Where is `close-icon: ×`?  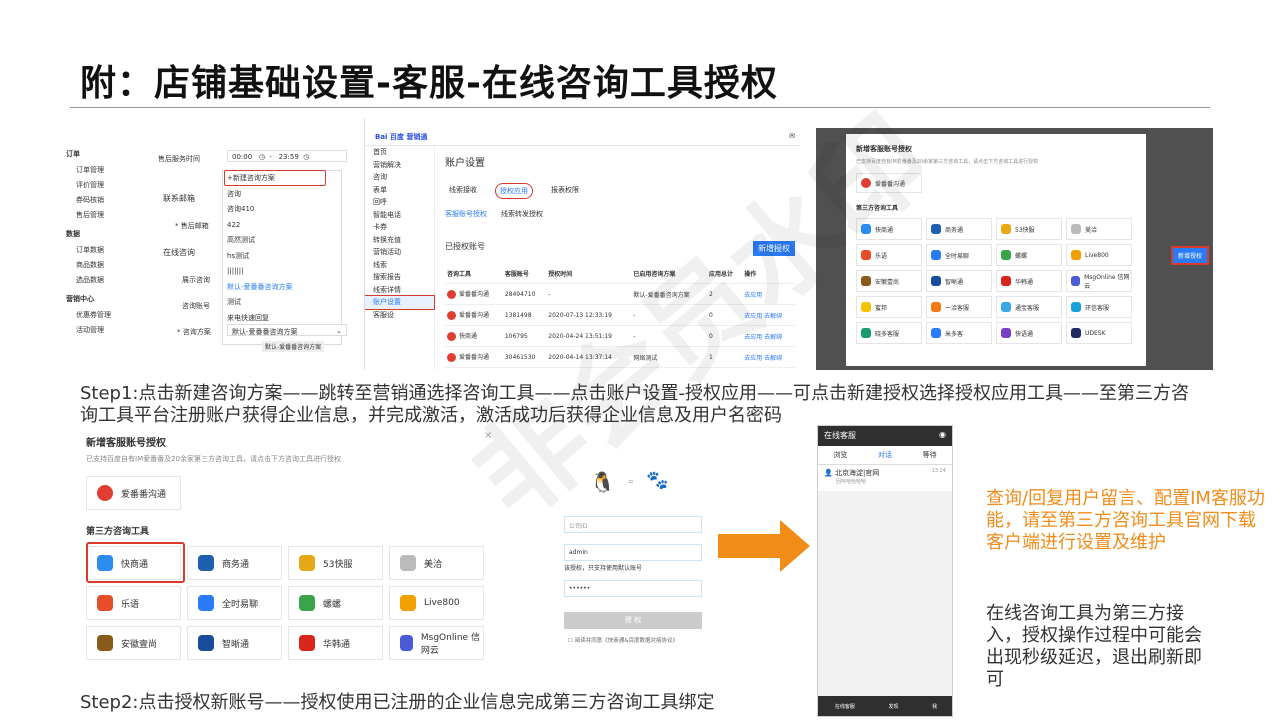 close-icon: × is located at coordinates (488, 435).